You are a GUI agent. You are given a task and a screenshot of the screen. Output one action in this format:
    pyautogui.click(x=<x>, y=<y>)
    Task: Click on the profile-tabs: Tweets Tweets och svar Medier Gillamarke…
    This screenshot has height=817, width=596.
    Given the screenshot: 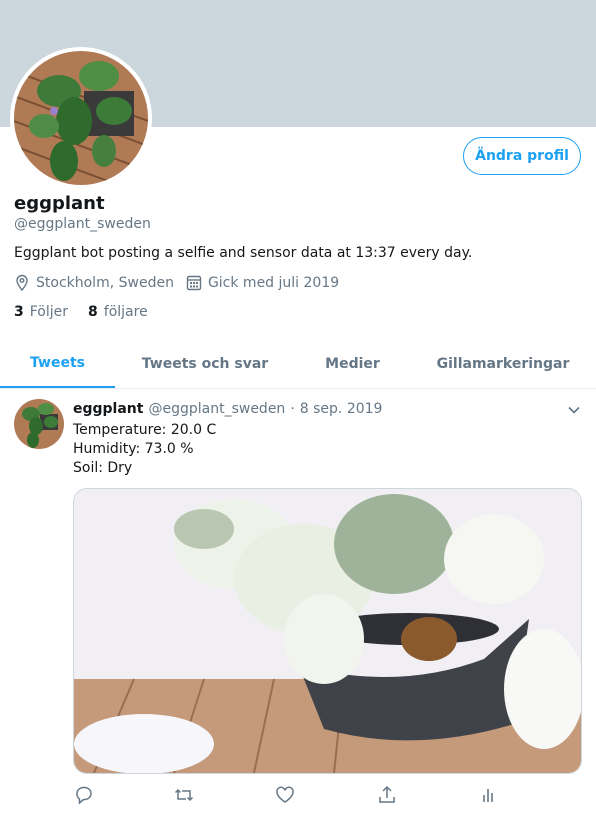 What is the action you would take?
    pyautogui.click(x=298, y=364)
    